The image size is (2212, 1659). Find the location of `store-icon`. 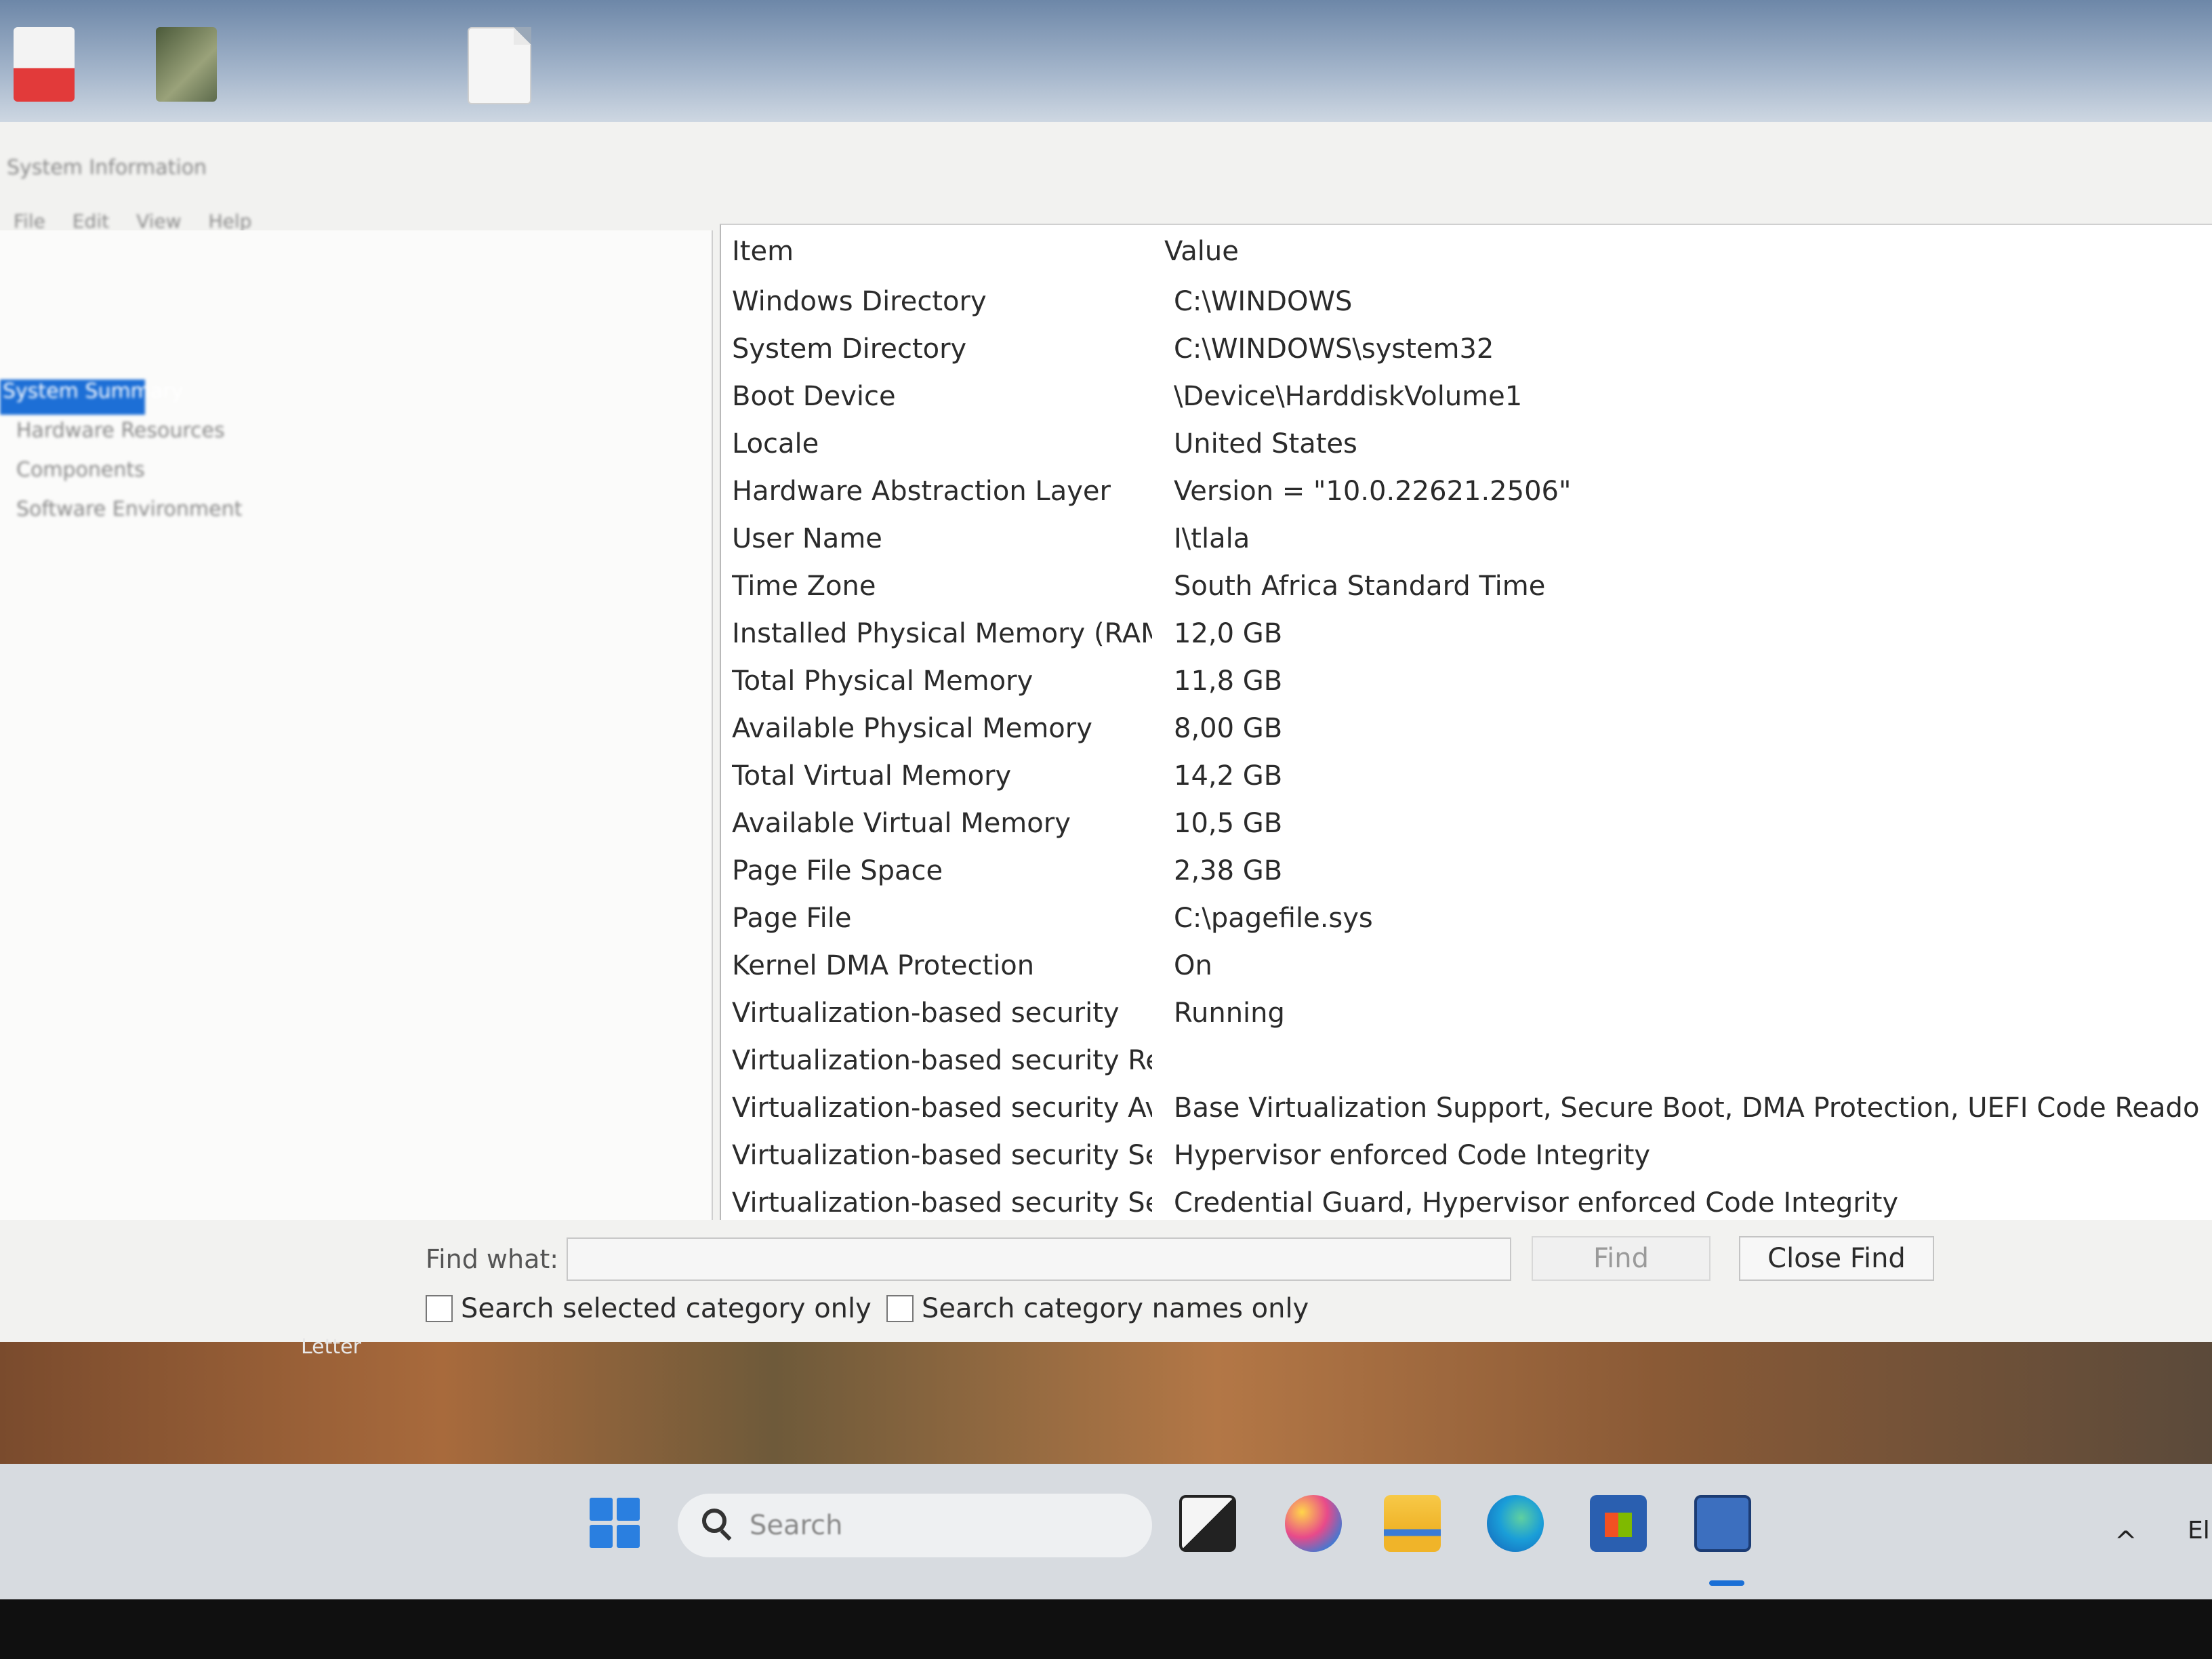

store-icon is located at coordinates (1618, 1523).